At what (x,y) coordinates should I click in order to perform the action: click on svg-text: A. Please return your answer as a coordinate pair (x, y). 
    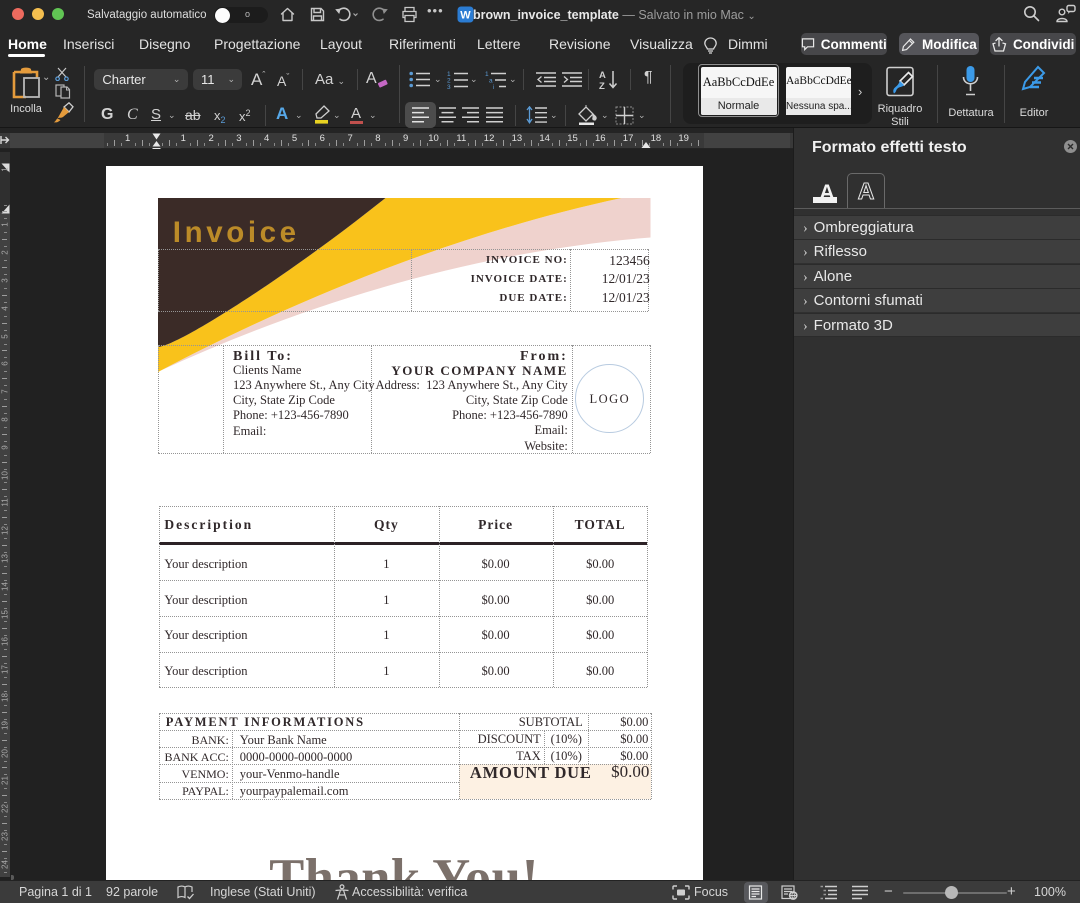
    Looking at the image, I should click on (602, 75).